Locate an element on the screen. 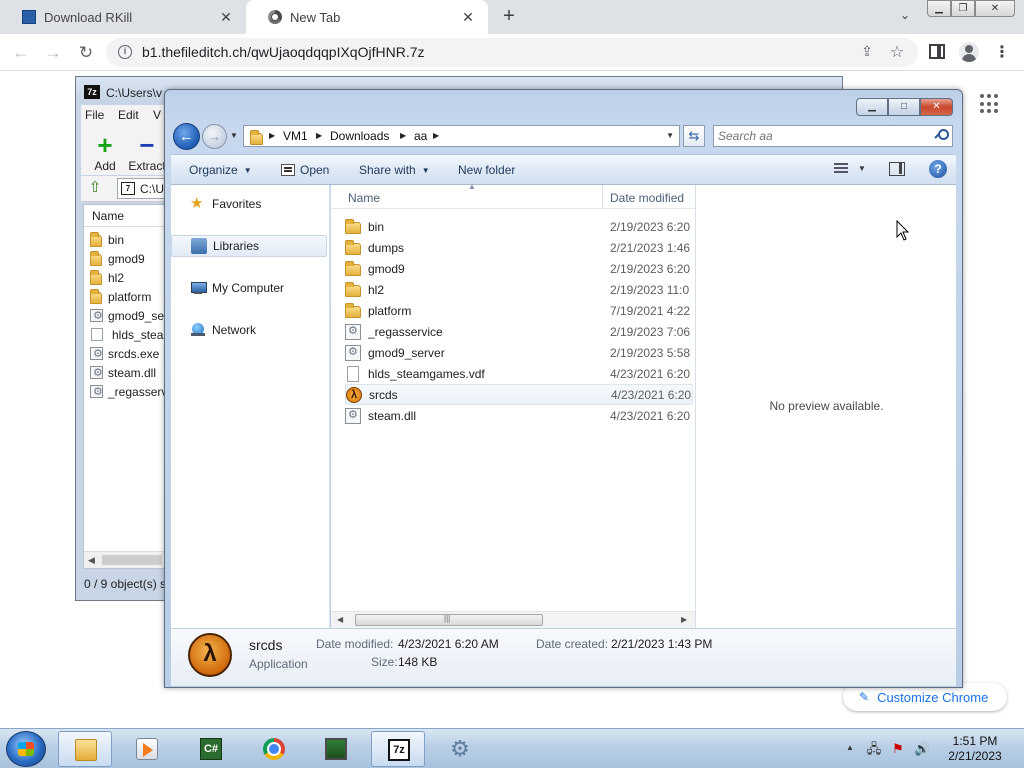 This screenshot has height=768, width=1024. list-item: _regasservi is located at coordinates (130, 391).